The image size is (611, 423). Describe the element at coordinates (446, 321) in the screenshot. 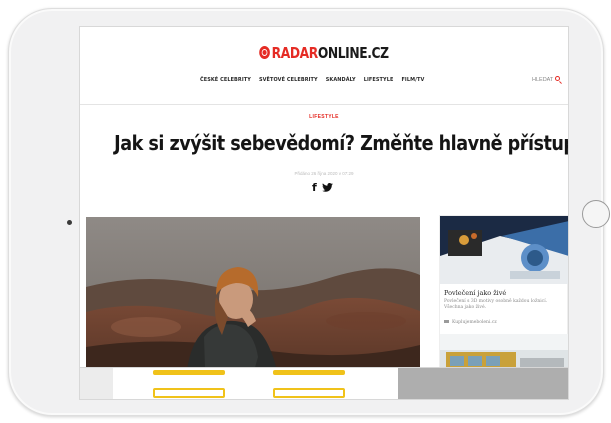

I see `ad-source-icon` at that location.